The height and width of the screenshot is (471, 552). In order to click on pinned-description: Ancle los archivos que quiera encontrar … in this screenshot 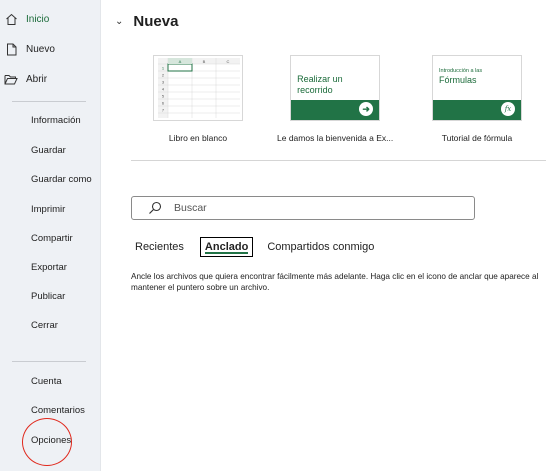, I will do `click(335, 282)`.